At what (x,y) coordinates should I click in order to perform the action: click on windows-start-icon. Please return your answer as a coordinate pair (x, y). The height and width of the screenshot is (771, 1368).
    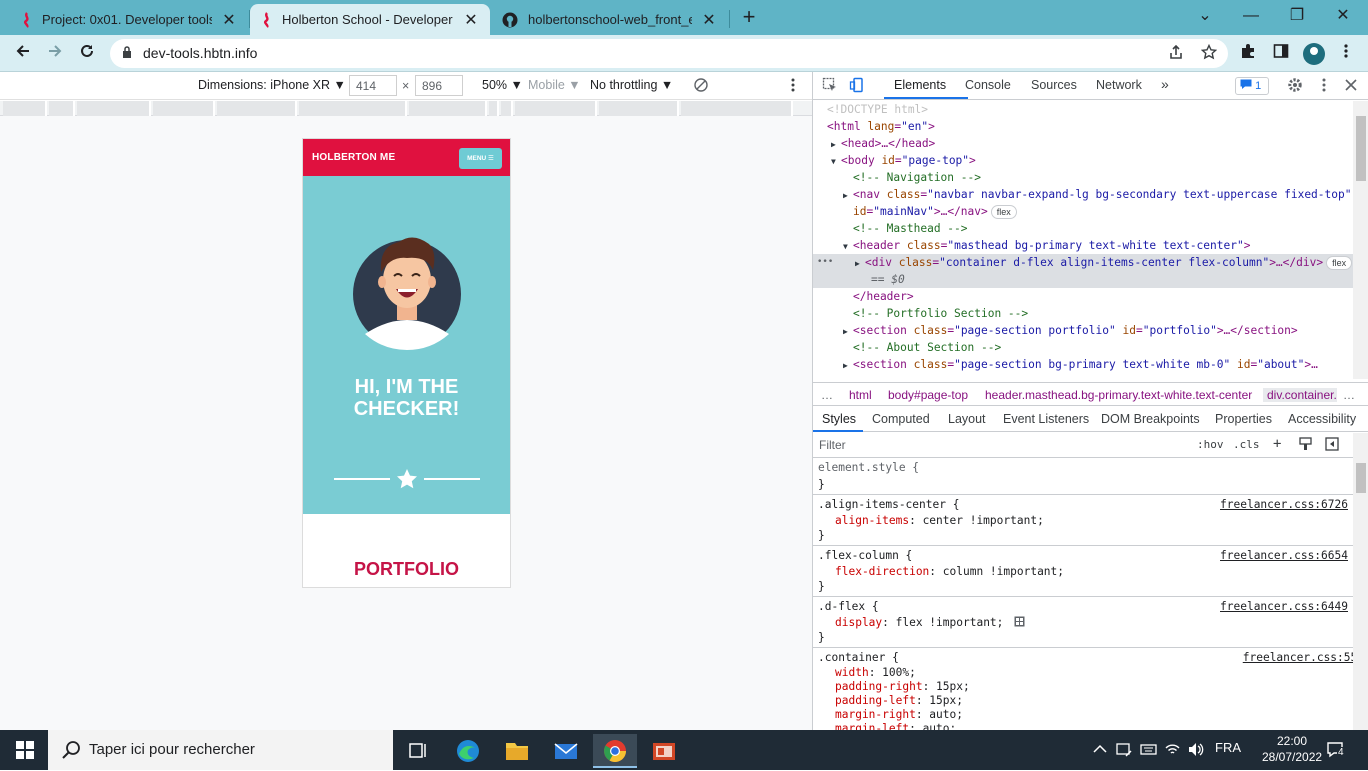
    Looking at the image, I should click on (25, 750).